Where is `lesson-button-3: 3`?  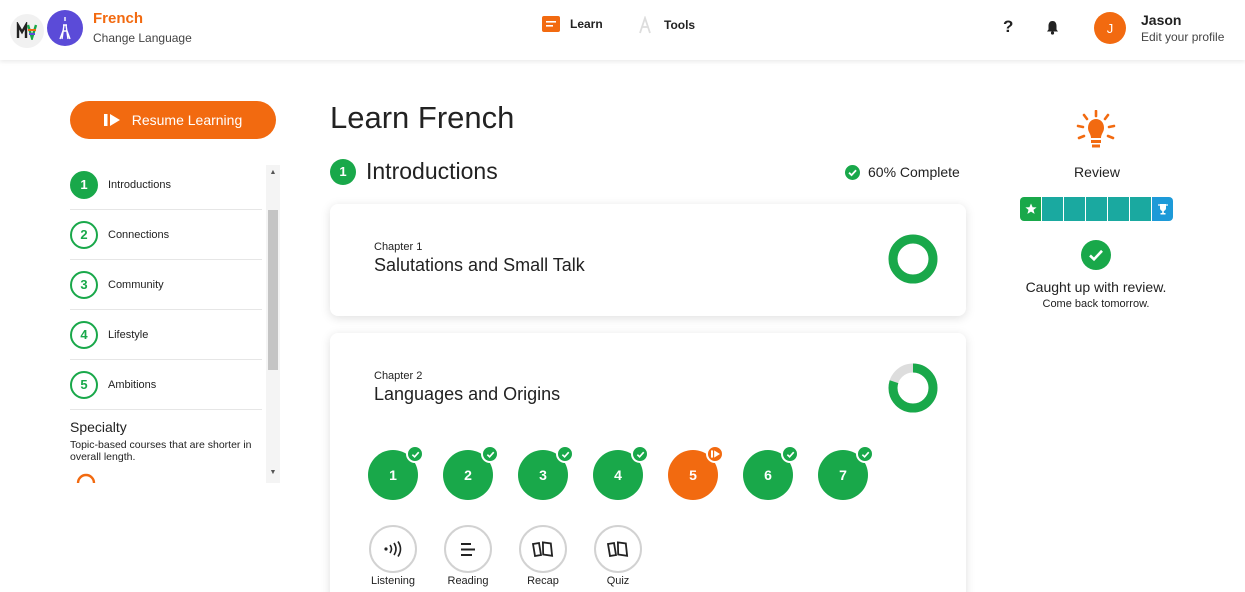 lesson-button-3: 3 is located at coordinates (546, 472).